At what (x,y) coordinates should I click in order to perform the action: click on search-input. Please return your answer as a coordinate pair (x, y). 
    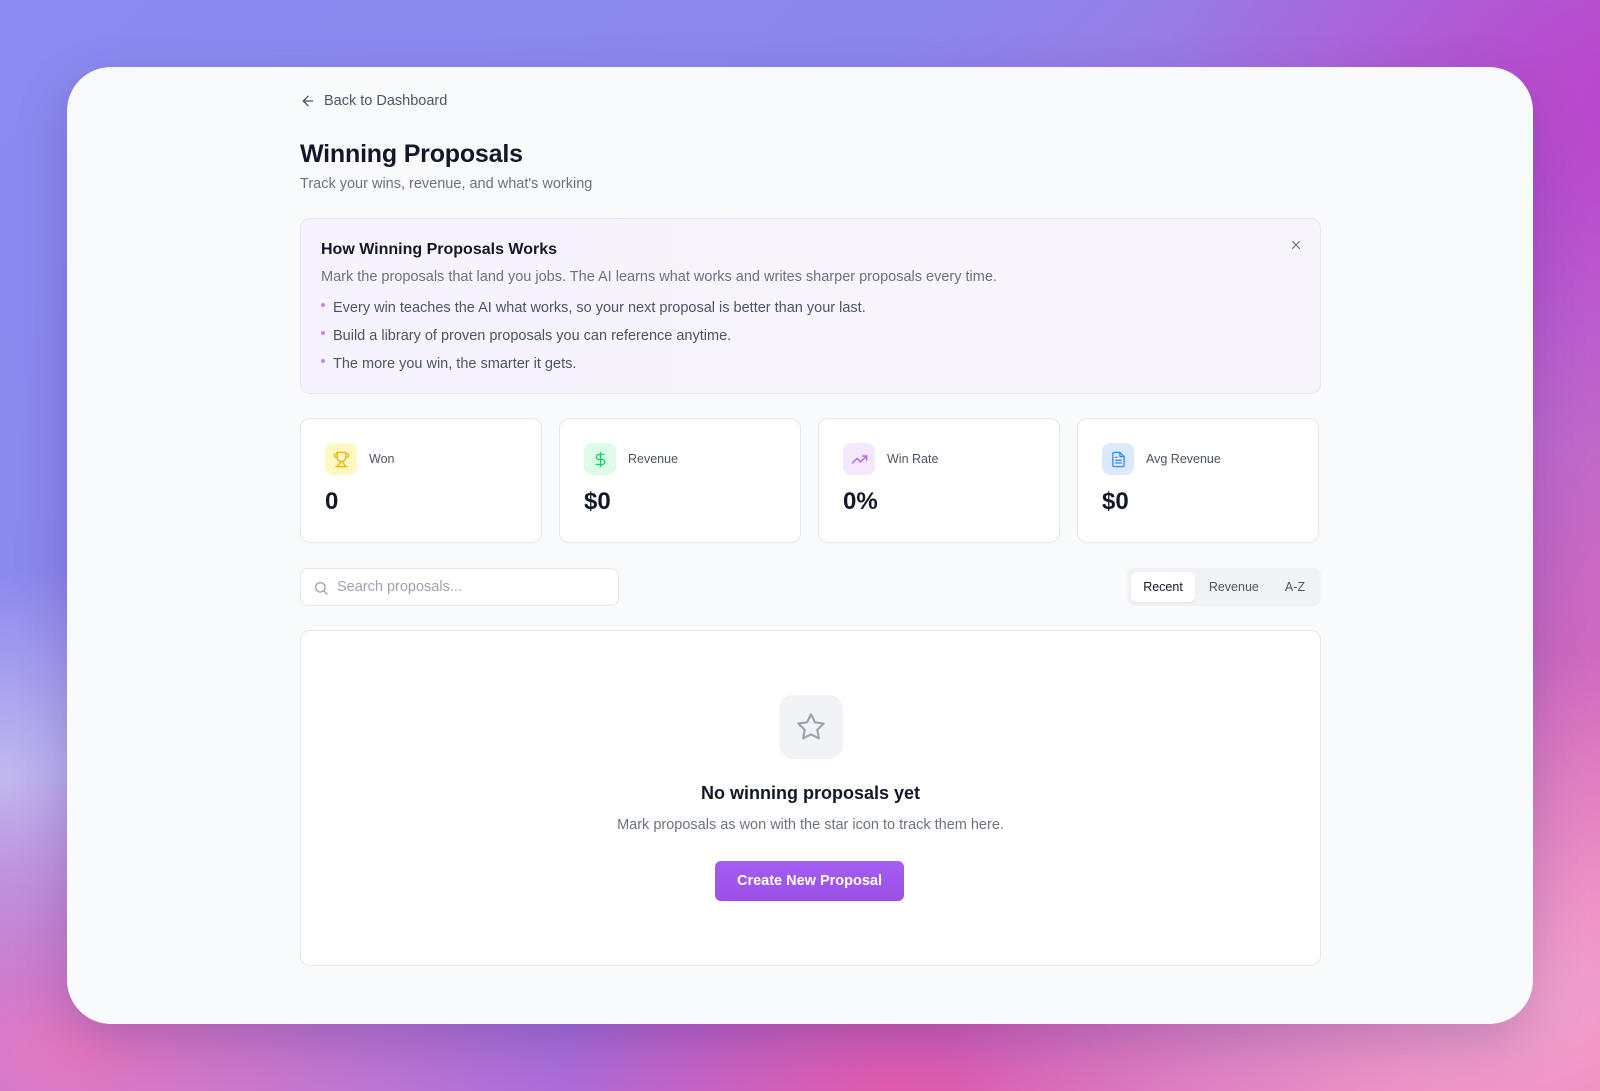
    Looking at the image, I should click on (459, 587).